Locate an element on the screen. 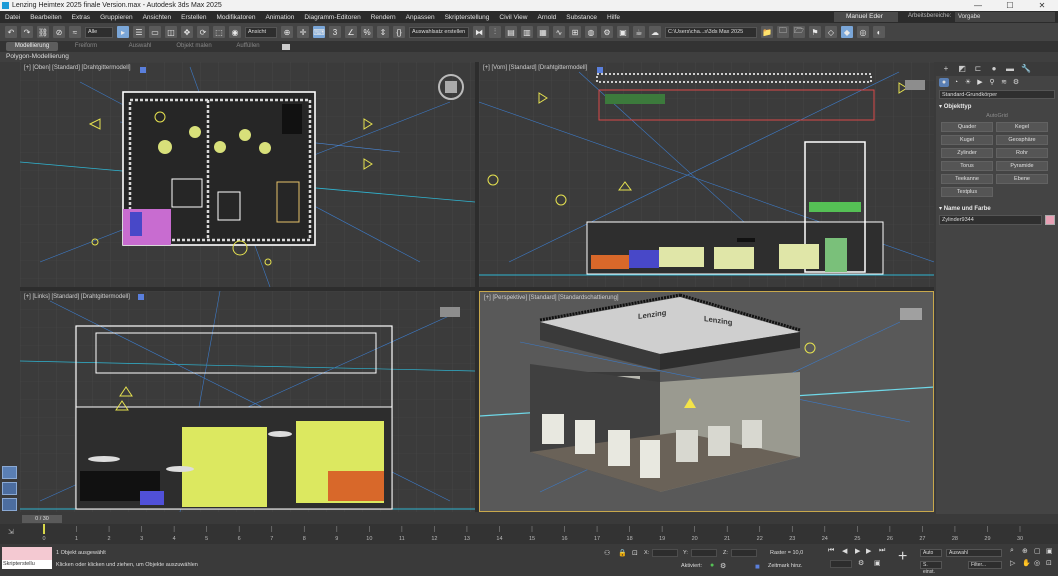 The image size is (1058, 576). project-folder-icon: 📁 is located at coordinates (767, 32).